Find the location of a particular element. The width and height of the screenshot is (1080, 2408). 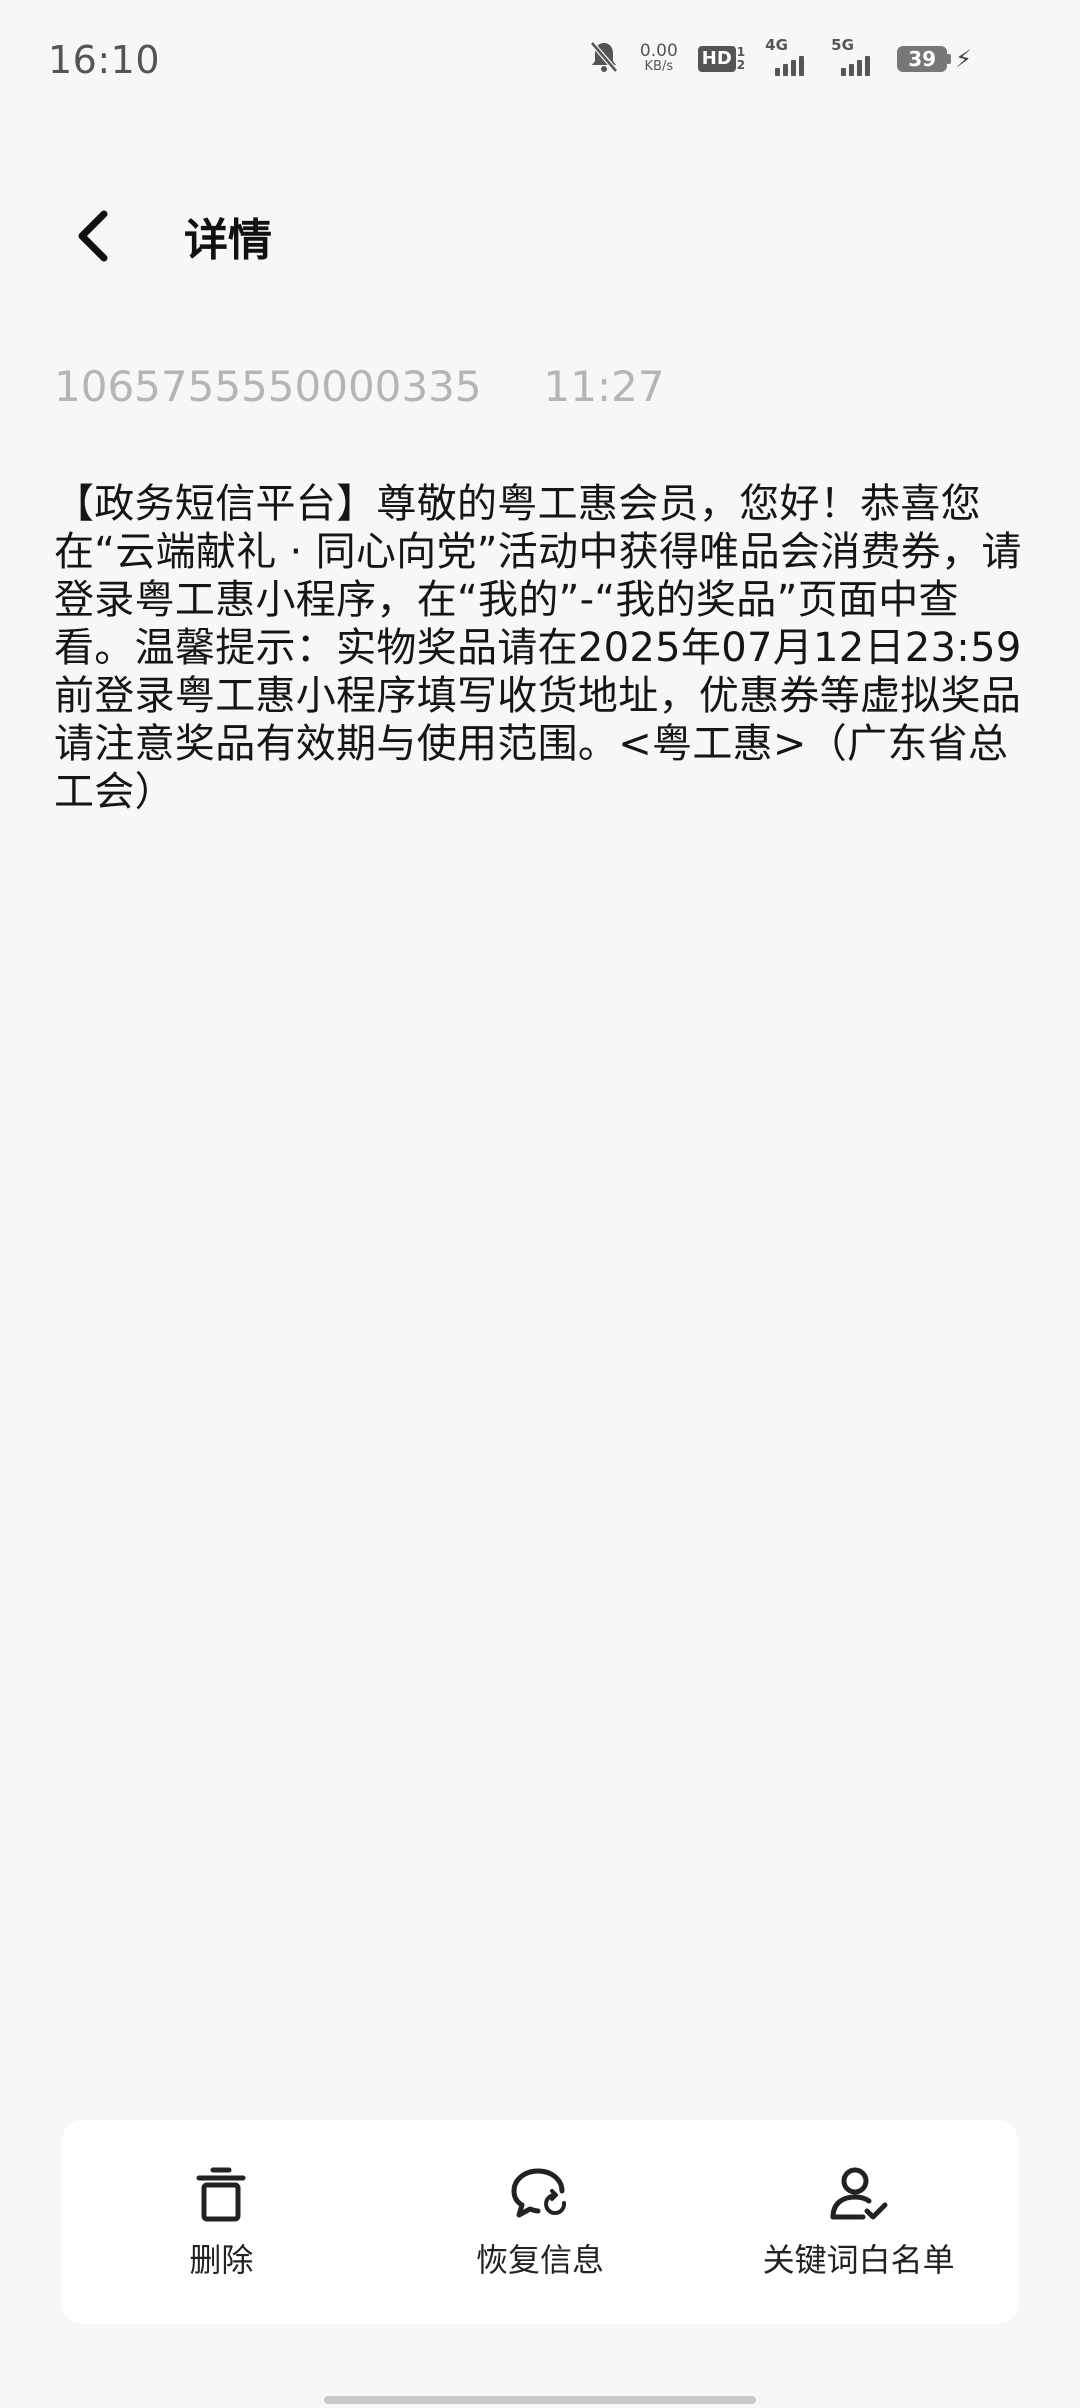

user-check-icon is located at coordinates (859, 2195).